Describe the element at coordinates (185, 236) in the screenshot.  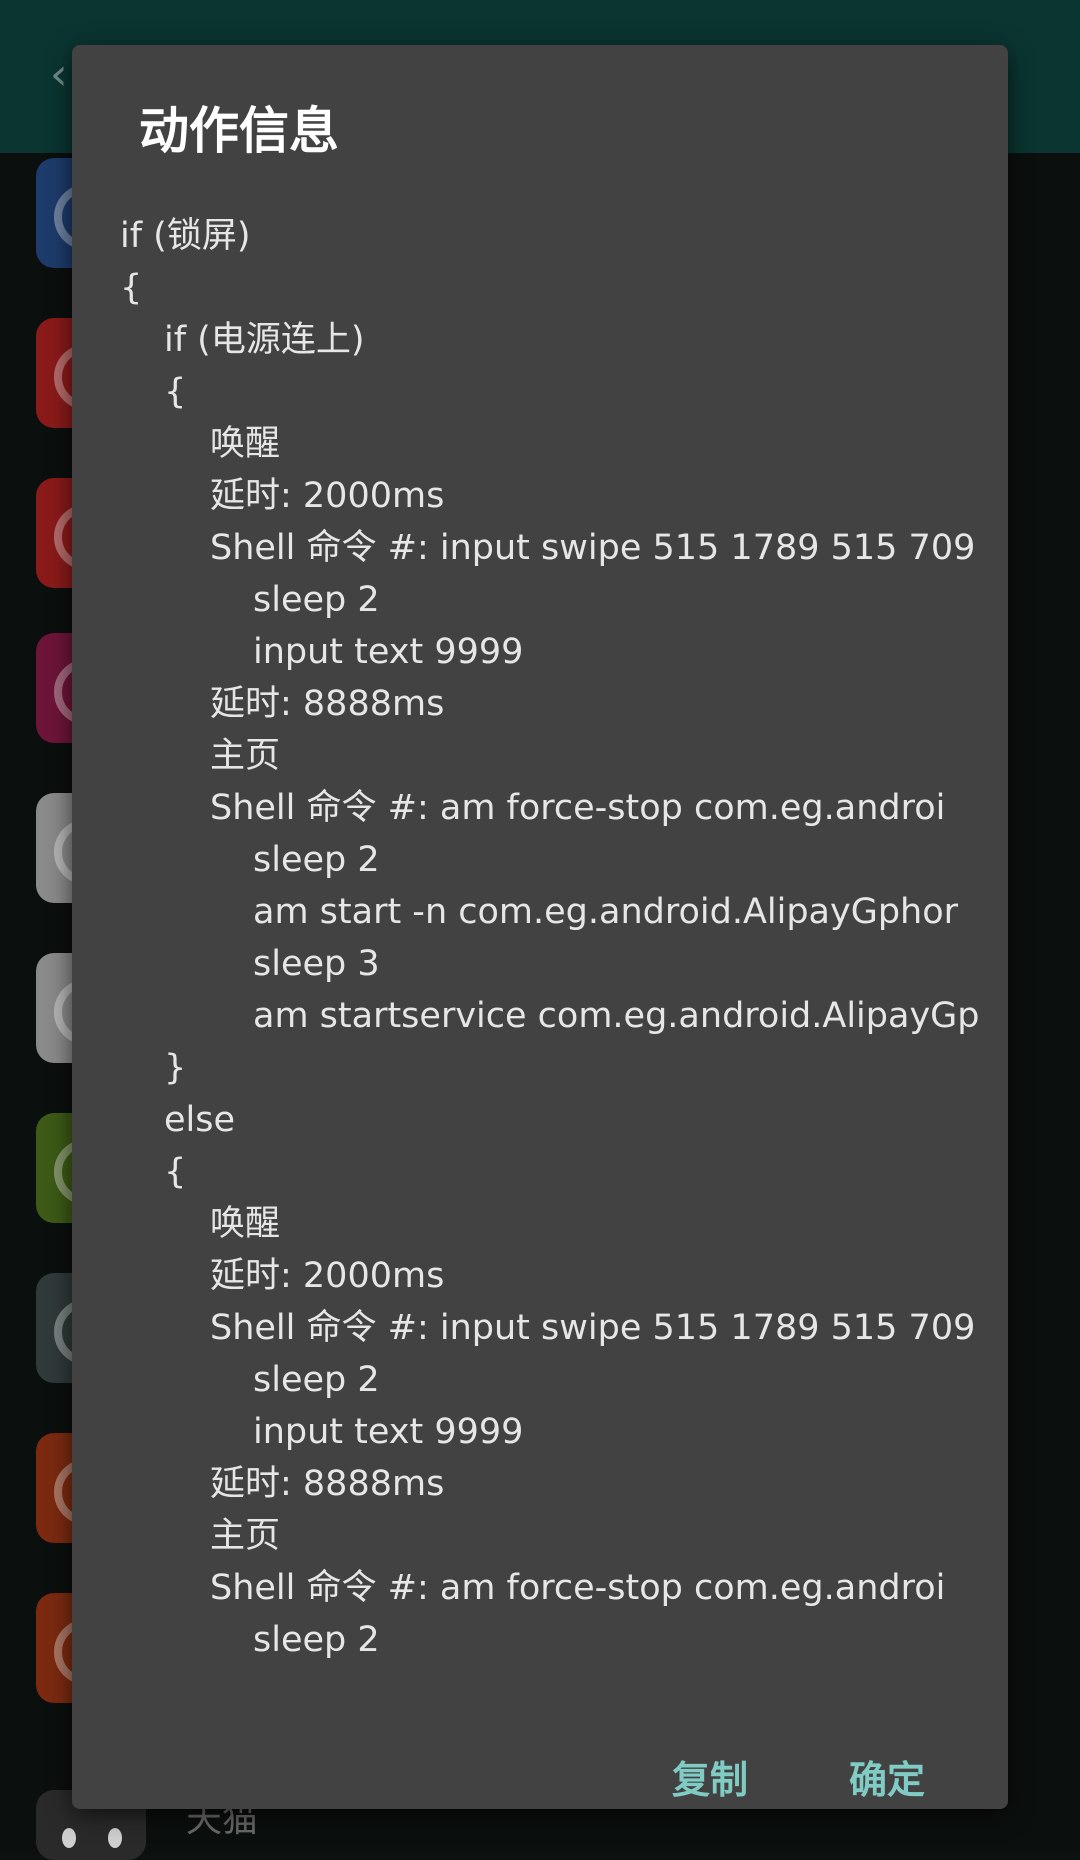
I see `action-line: if (锁屏)` at that location.